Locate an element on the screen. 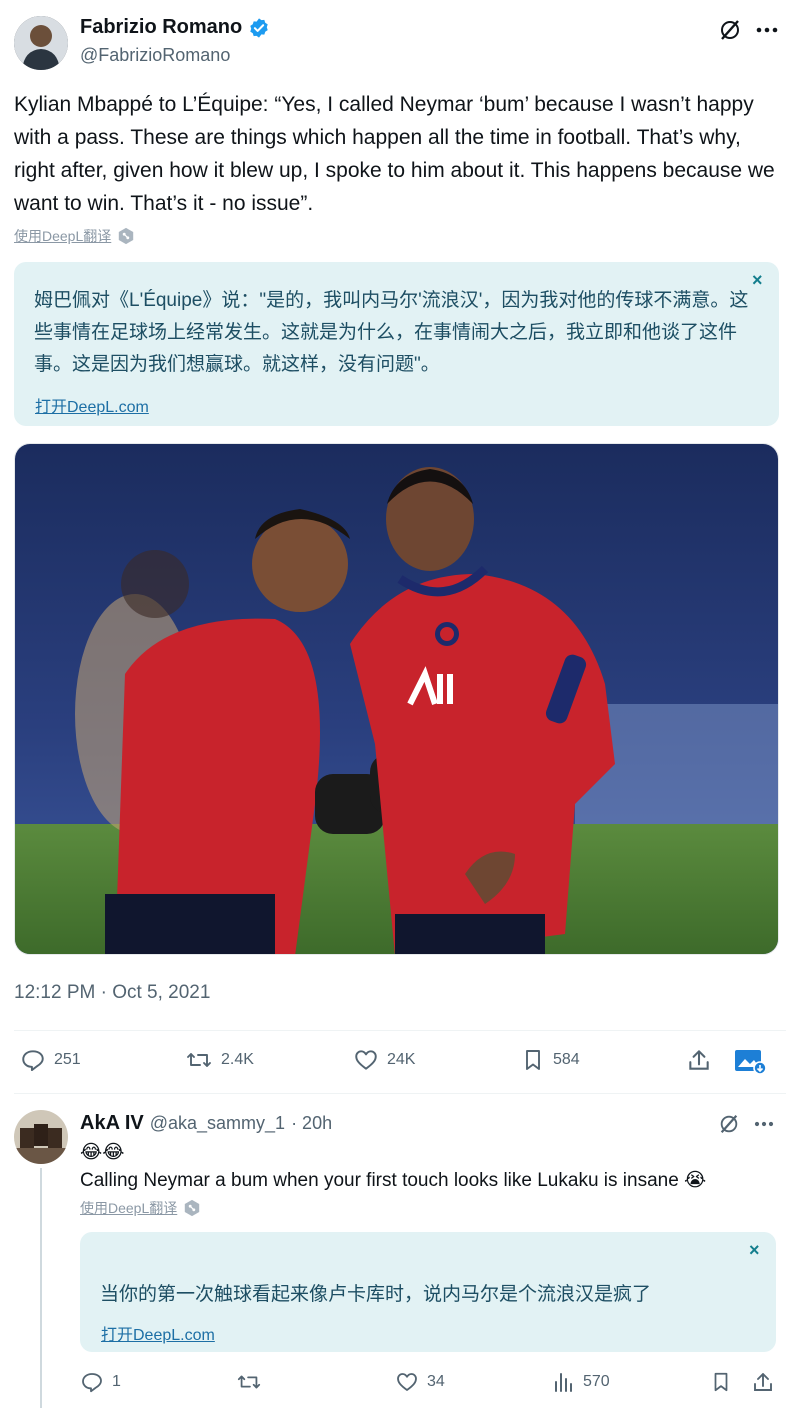  reply-share-icon is located at coordinates (763, 1382).